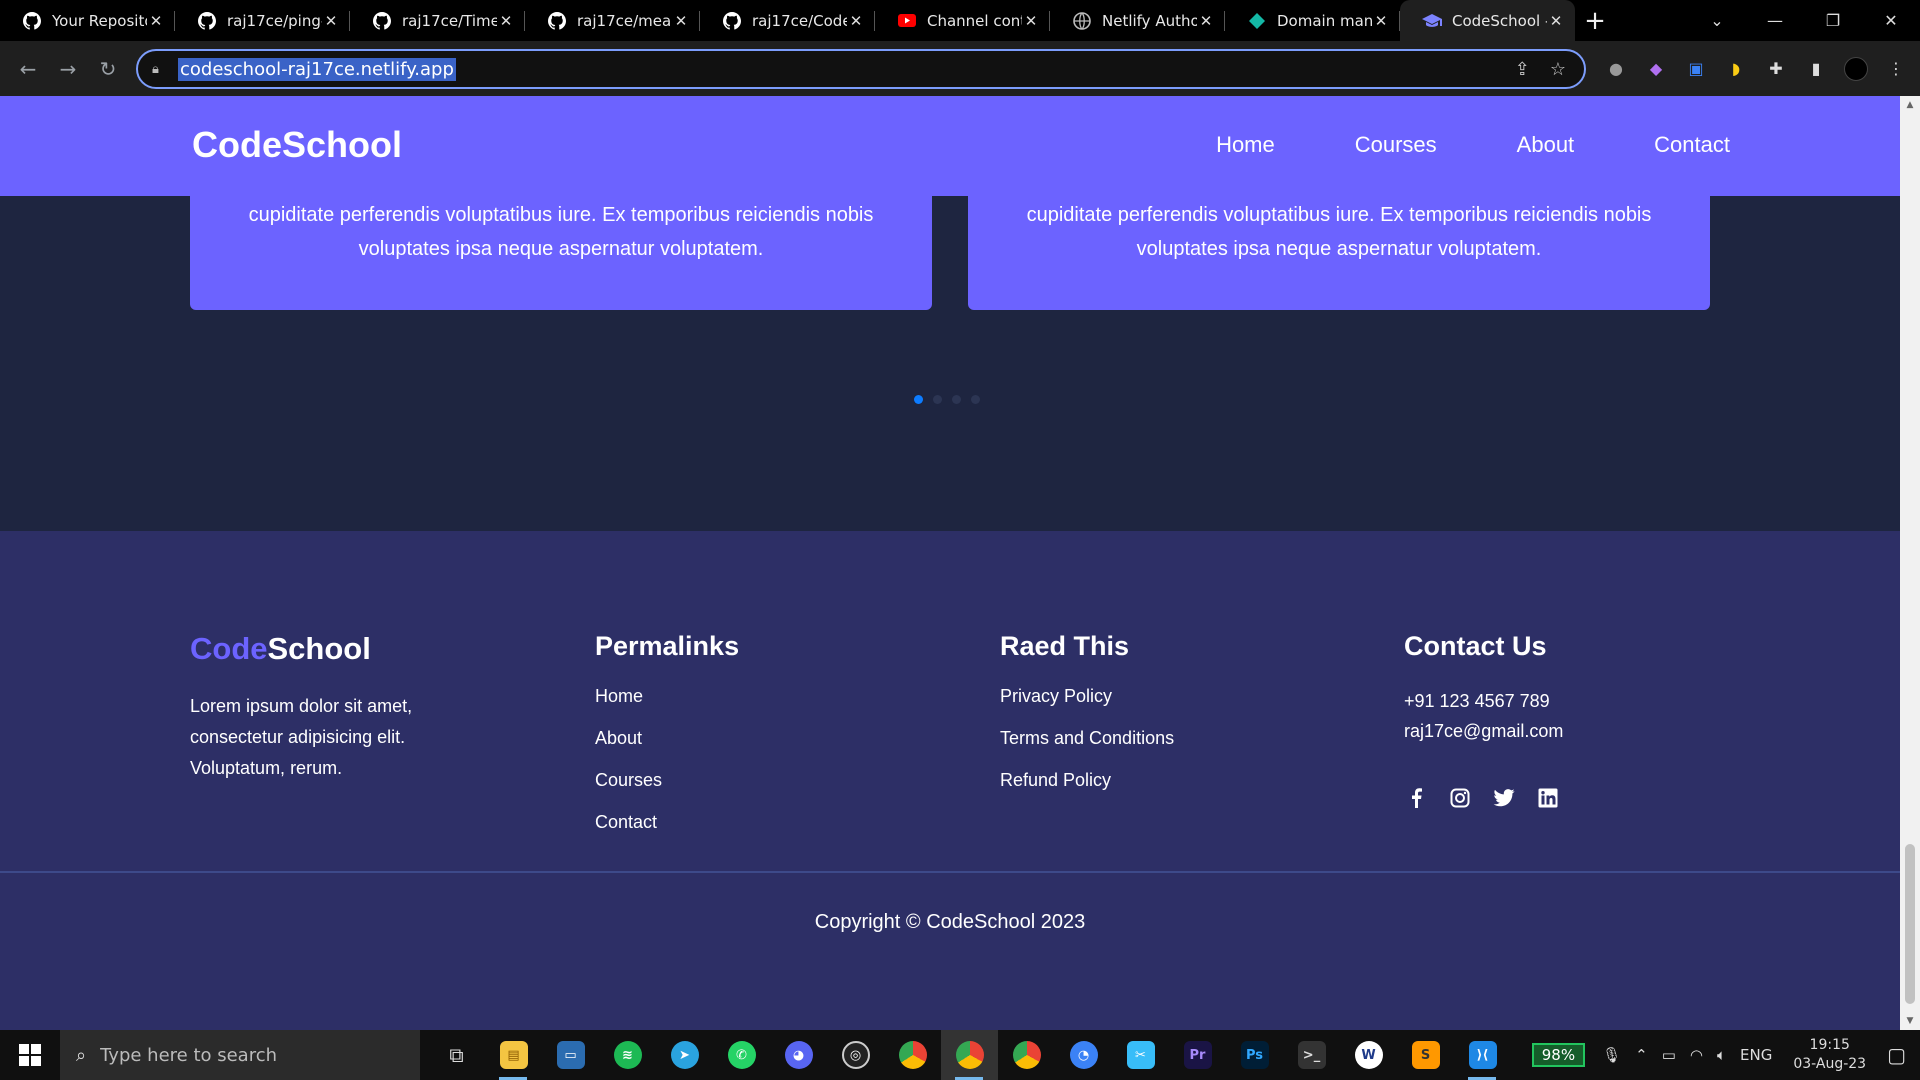  Describe the element at coordinates (1717, 20) in the screenshot. I see `tab-search-chevron-icon: ⌄` at that location.